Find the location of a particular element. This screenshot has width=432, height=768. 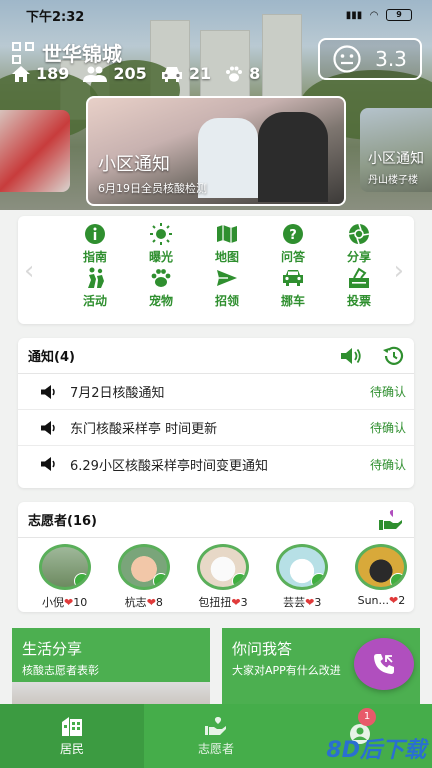

volunteer-name: 包扭扭 is located at coordinates (215, 602).